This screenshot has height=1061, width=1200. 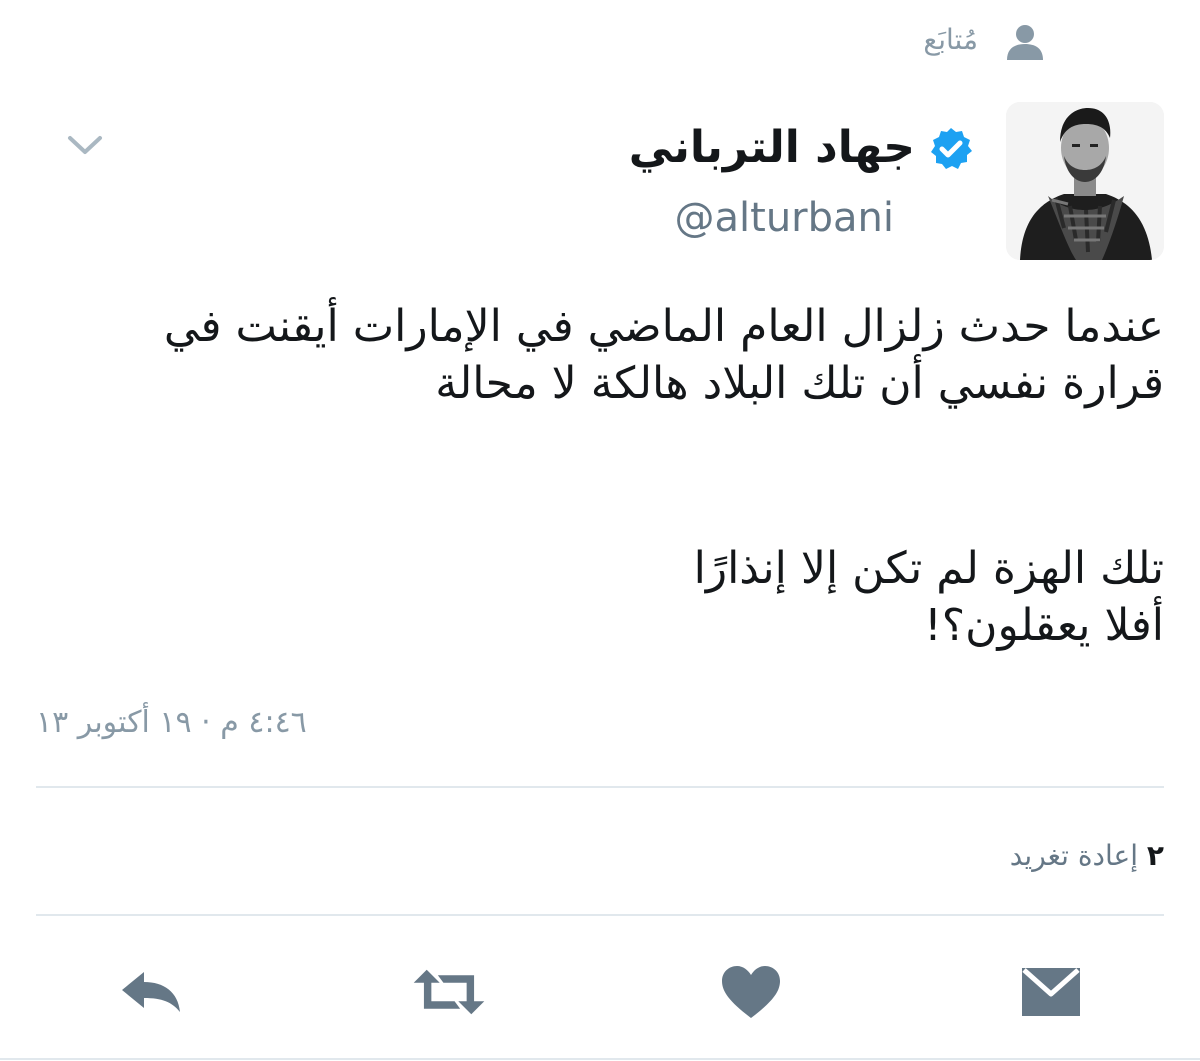 I want to click on retweet-icon, so click(x=449, y=992).